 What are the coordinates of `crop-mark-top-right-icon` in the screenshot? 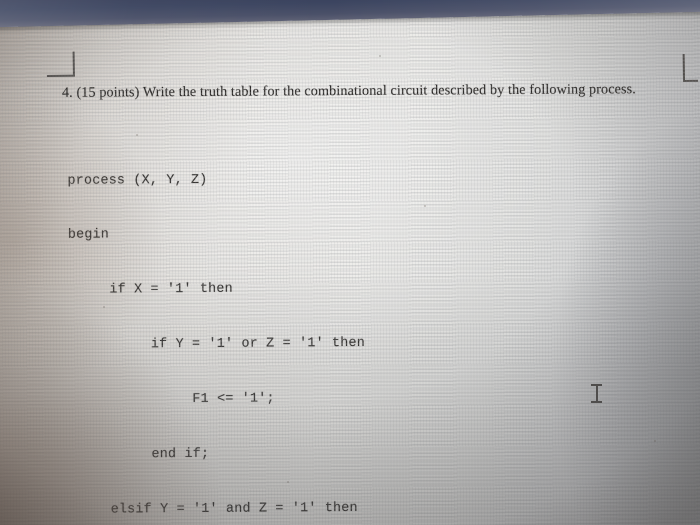 It's located at (689, 68).